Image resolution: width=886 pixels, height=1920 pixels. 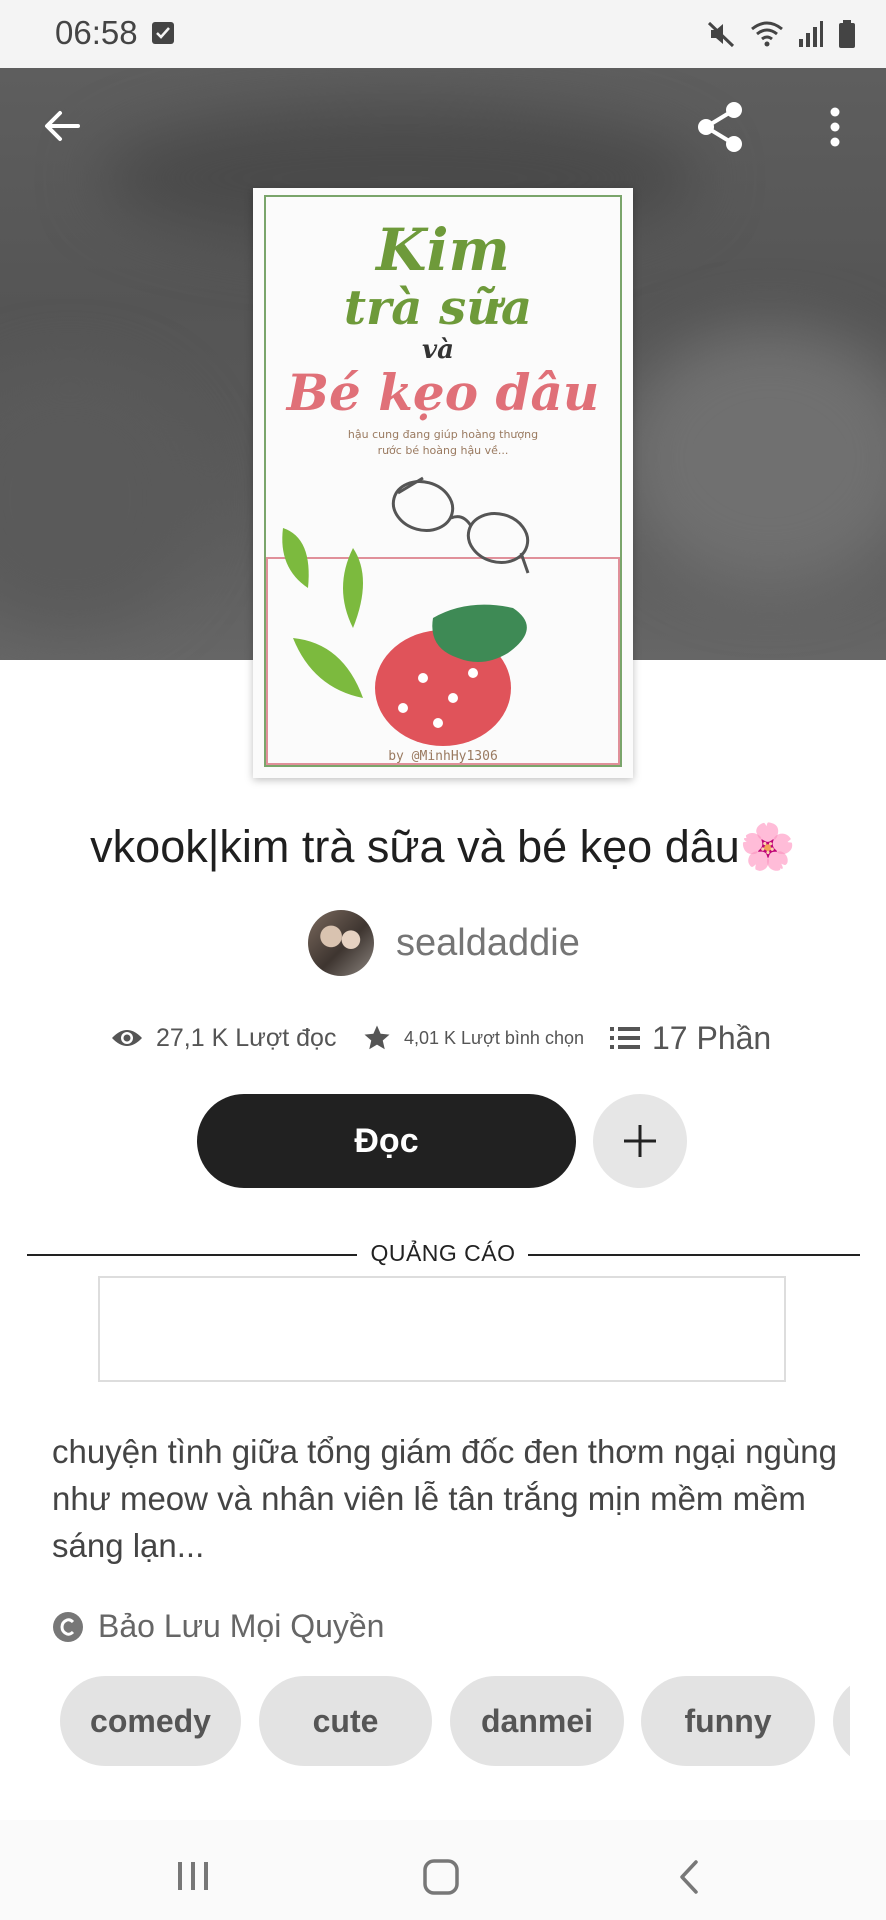 I want to click on back-arrow-icon, so click(x=62, y=126).